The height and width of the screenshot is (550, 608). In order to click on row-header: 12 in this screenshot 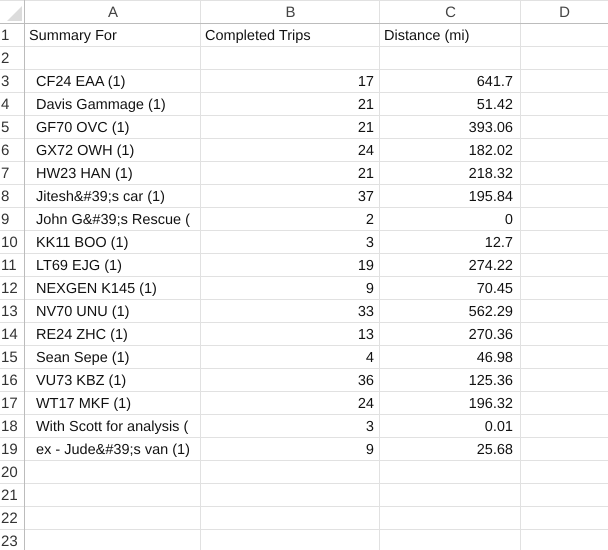, I will do `click(9, 288)`.